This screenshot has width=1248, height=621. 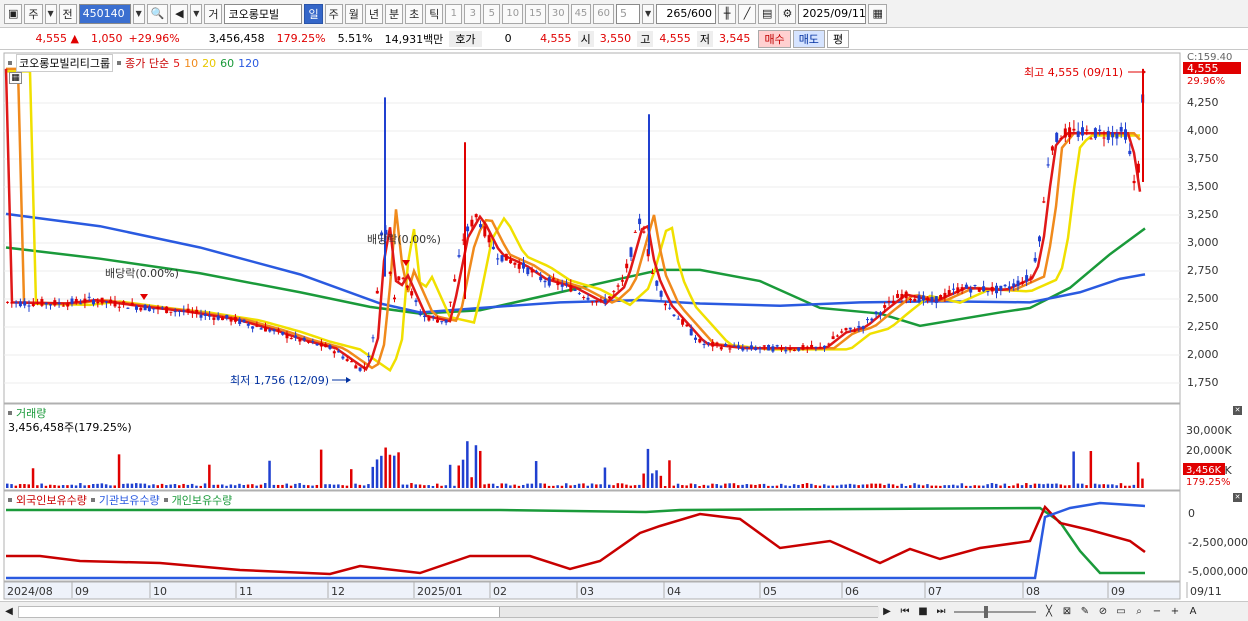 I want to click on tool-icon-1: ╳, so click(x=1049, y=612).